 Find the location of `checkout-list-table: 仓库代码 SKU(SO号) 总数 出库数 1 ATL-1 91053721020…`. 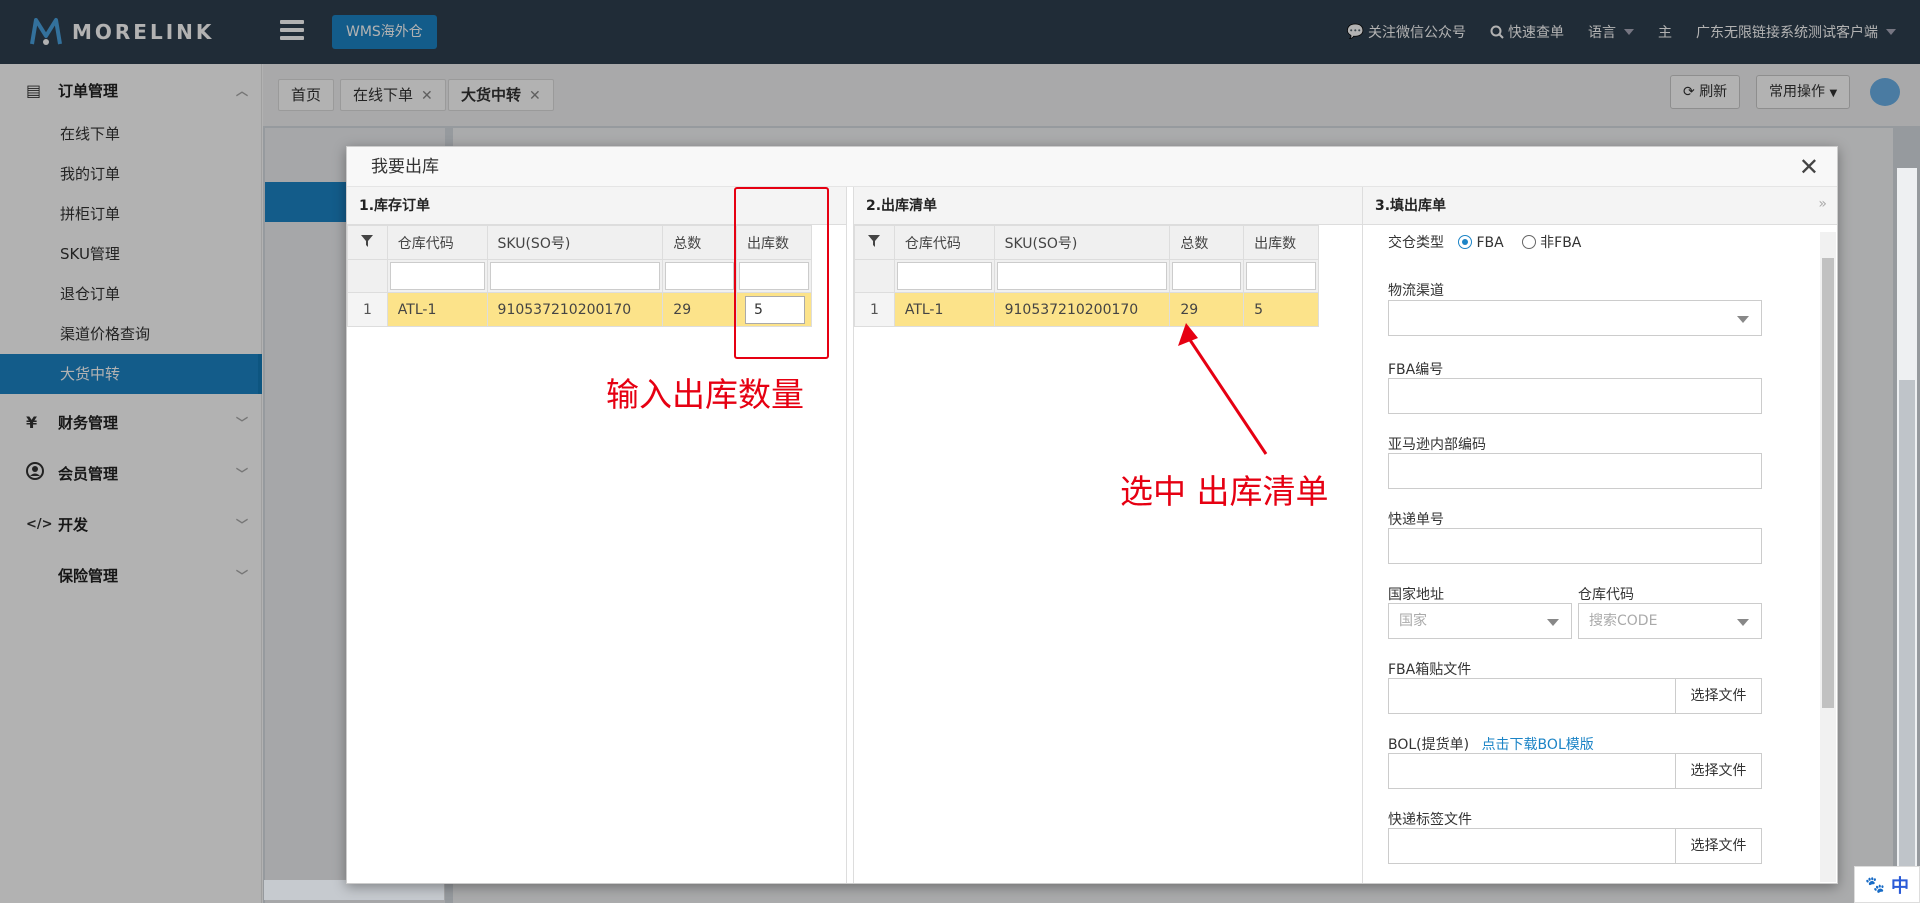

checkout-list-table: 仓库代码 SKU(SO号) 总数 出库数 1 ATL-1 91053721020… is located at coordinates (1086, 276).